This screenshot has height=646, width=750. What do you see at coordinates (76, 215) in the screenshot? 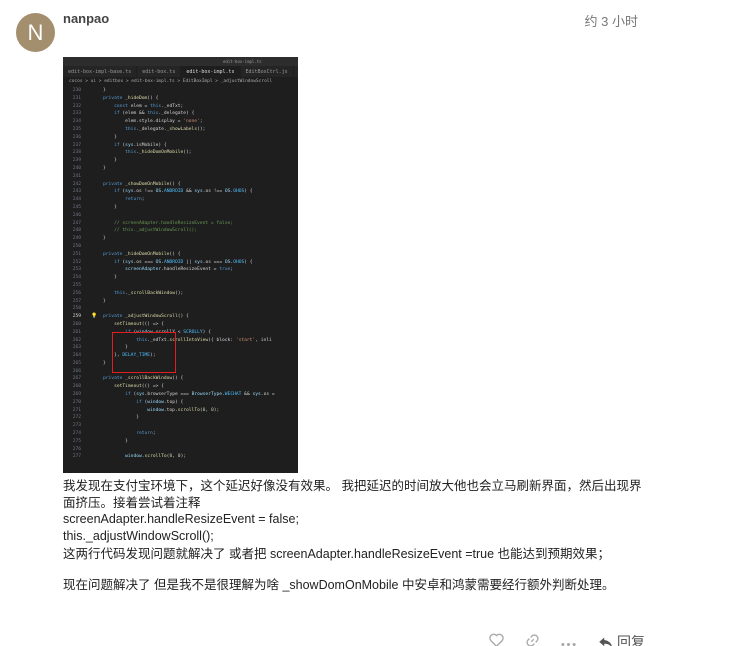
I see `code-line: 246` at bounding box center [76, 215].